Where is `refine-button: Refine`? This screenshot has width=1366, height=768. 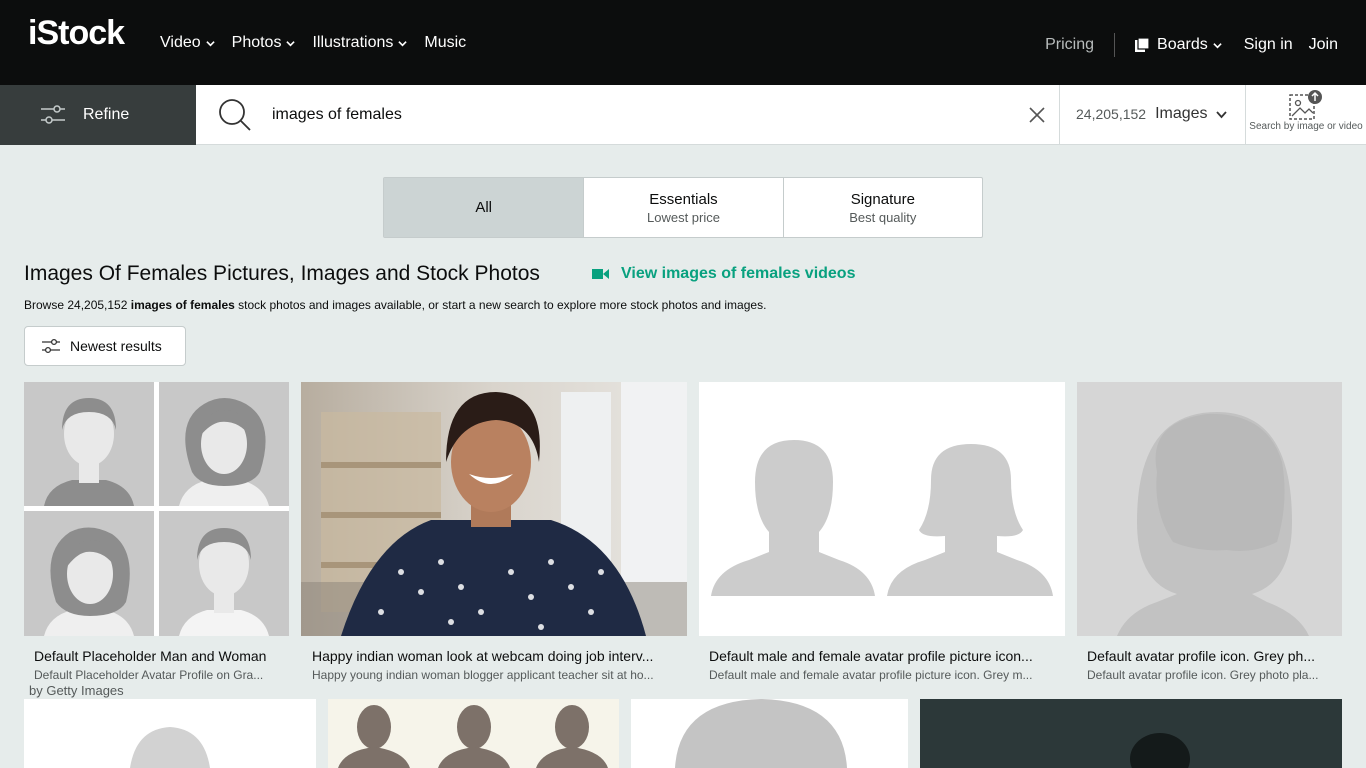 refine-button: Refine is located at coordinates (98, 115).